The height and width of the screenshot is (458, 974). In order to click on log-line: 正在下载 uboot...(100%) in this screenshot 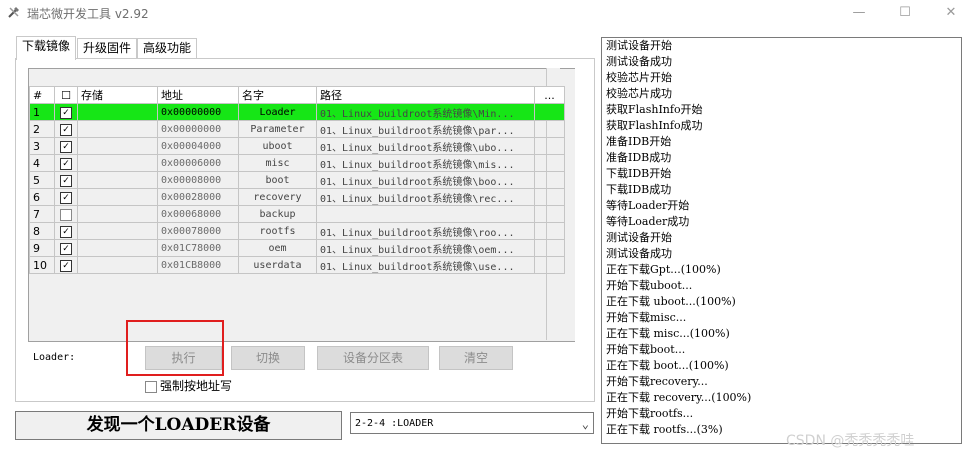, I will do `click(671, 301)`.